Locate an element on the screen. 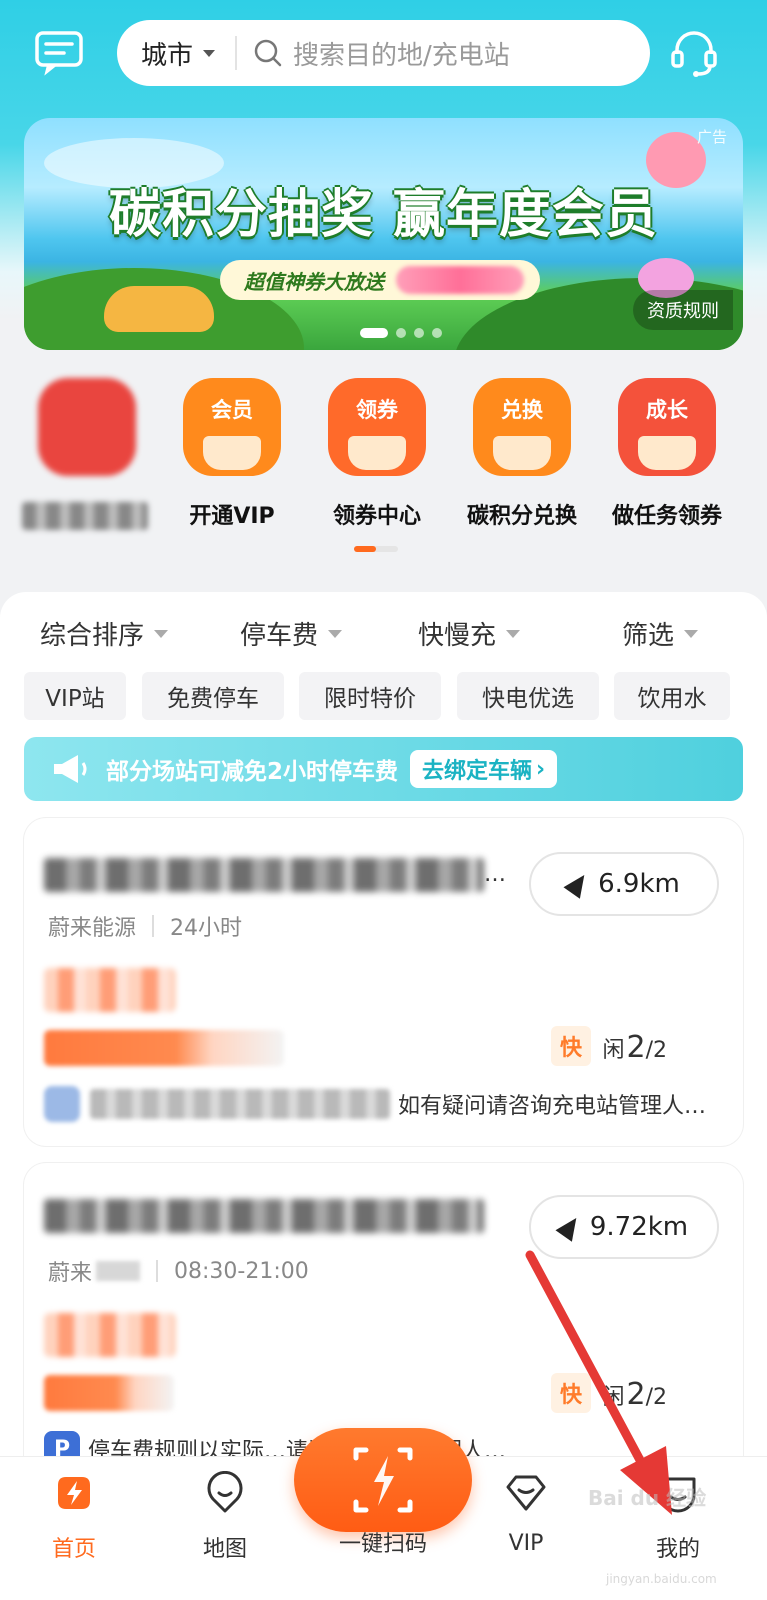 This screenshot has height=1600, width=767. exchange-tag: 兑换 is located at coordinates (522, 410).